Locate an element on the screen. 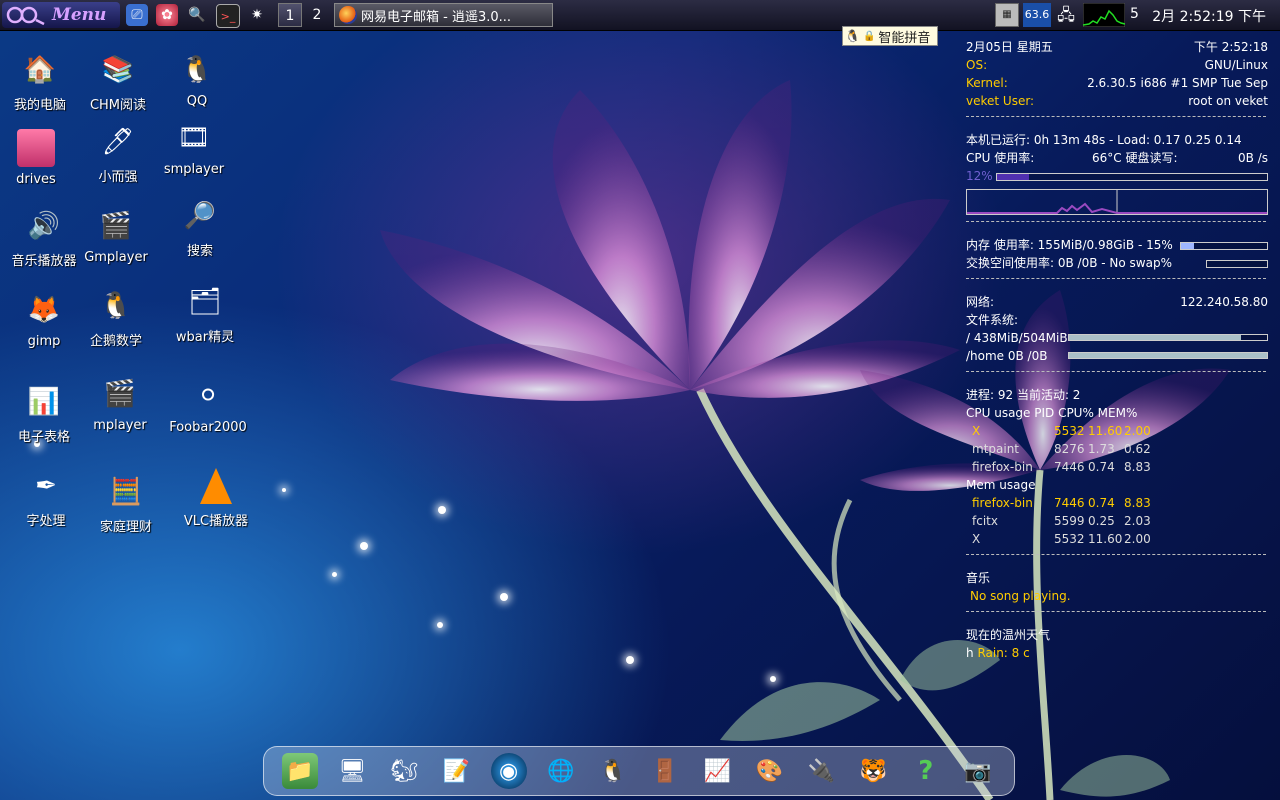  process-pid: 8276 is located at coordinates (1069, 449).